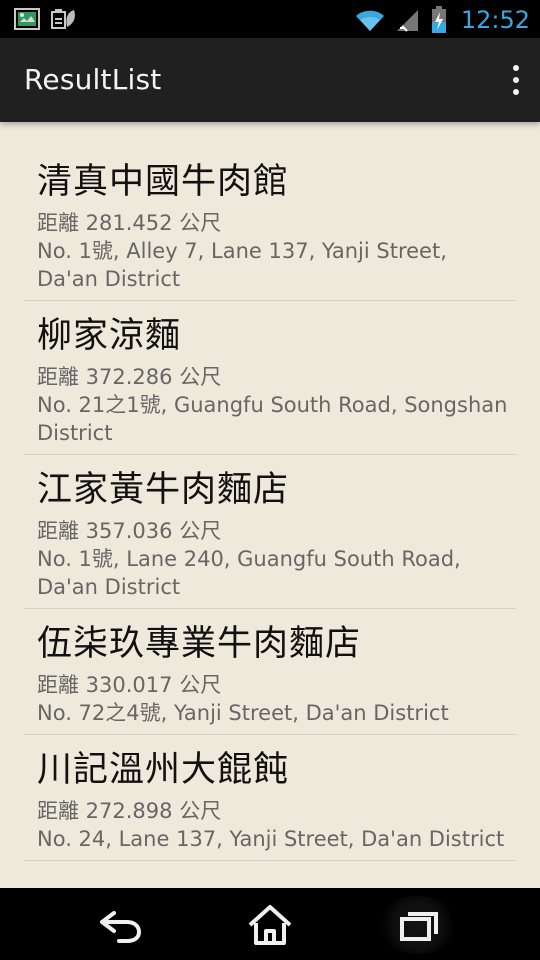  What do you see at coordinates (129, 223) in the screenshot?
I see `restaurant-distance: 距離 281.452 公尺` at bounding box center [129, 223].